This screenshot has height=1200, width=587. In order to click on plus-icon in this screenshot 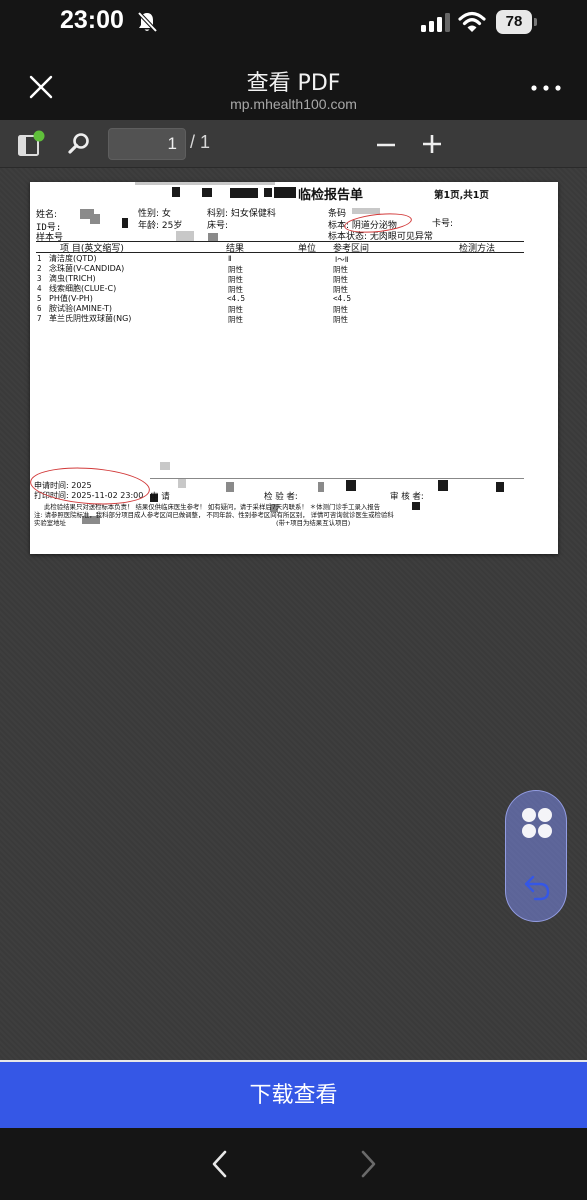, I will do `click(432, 144)`.